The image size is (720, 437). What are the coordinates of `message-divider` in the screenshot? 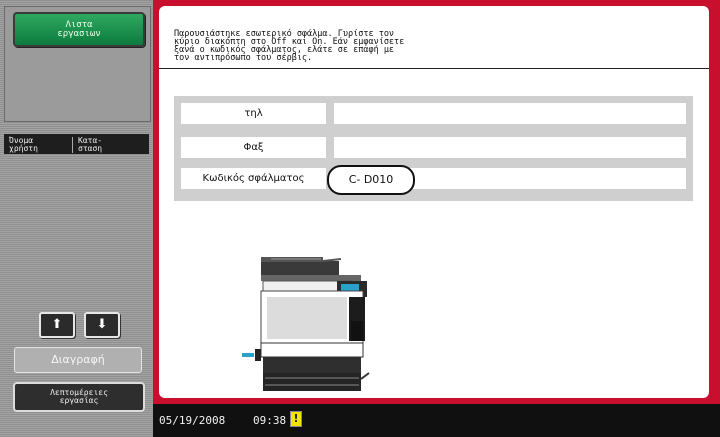 It's located at (434, 68).